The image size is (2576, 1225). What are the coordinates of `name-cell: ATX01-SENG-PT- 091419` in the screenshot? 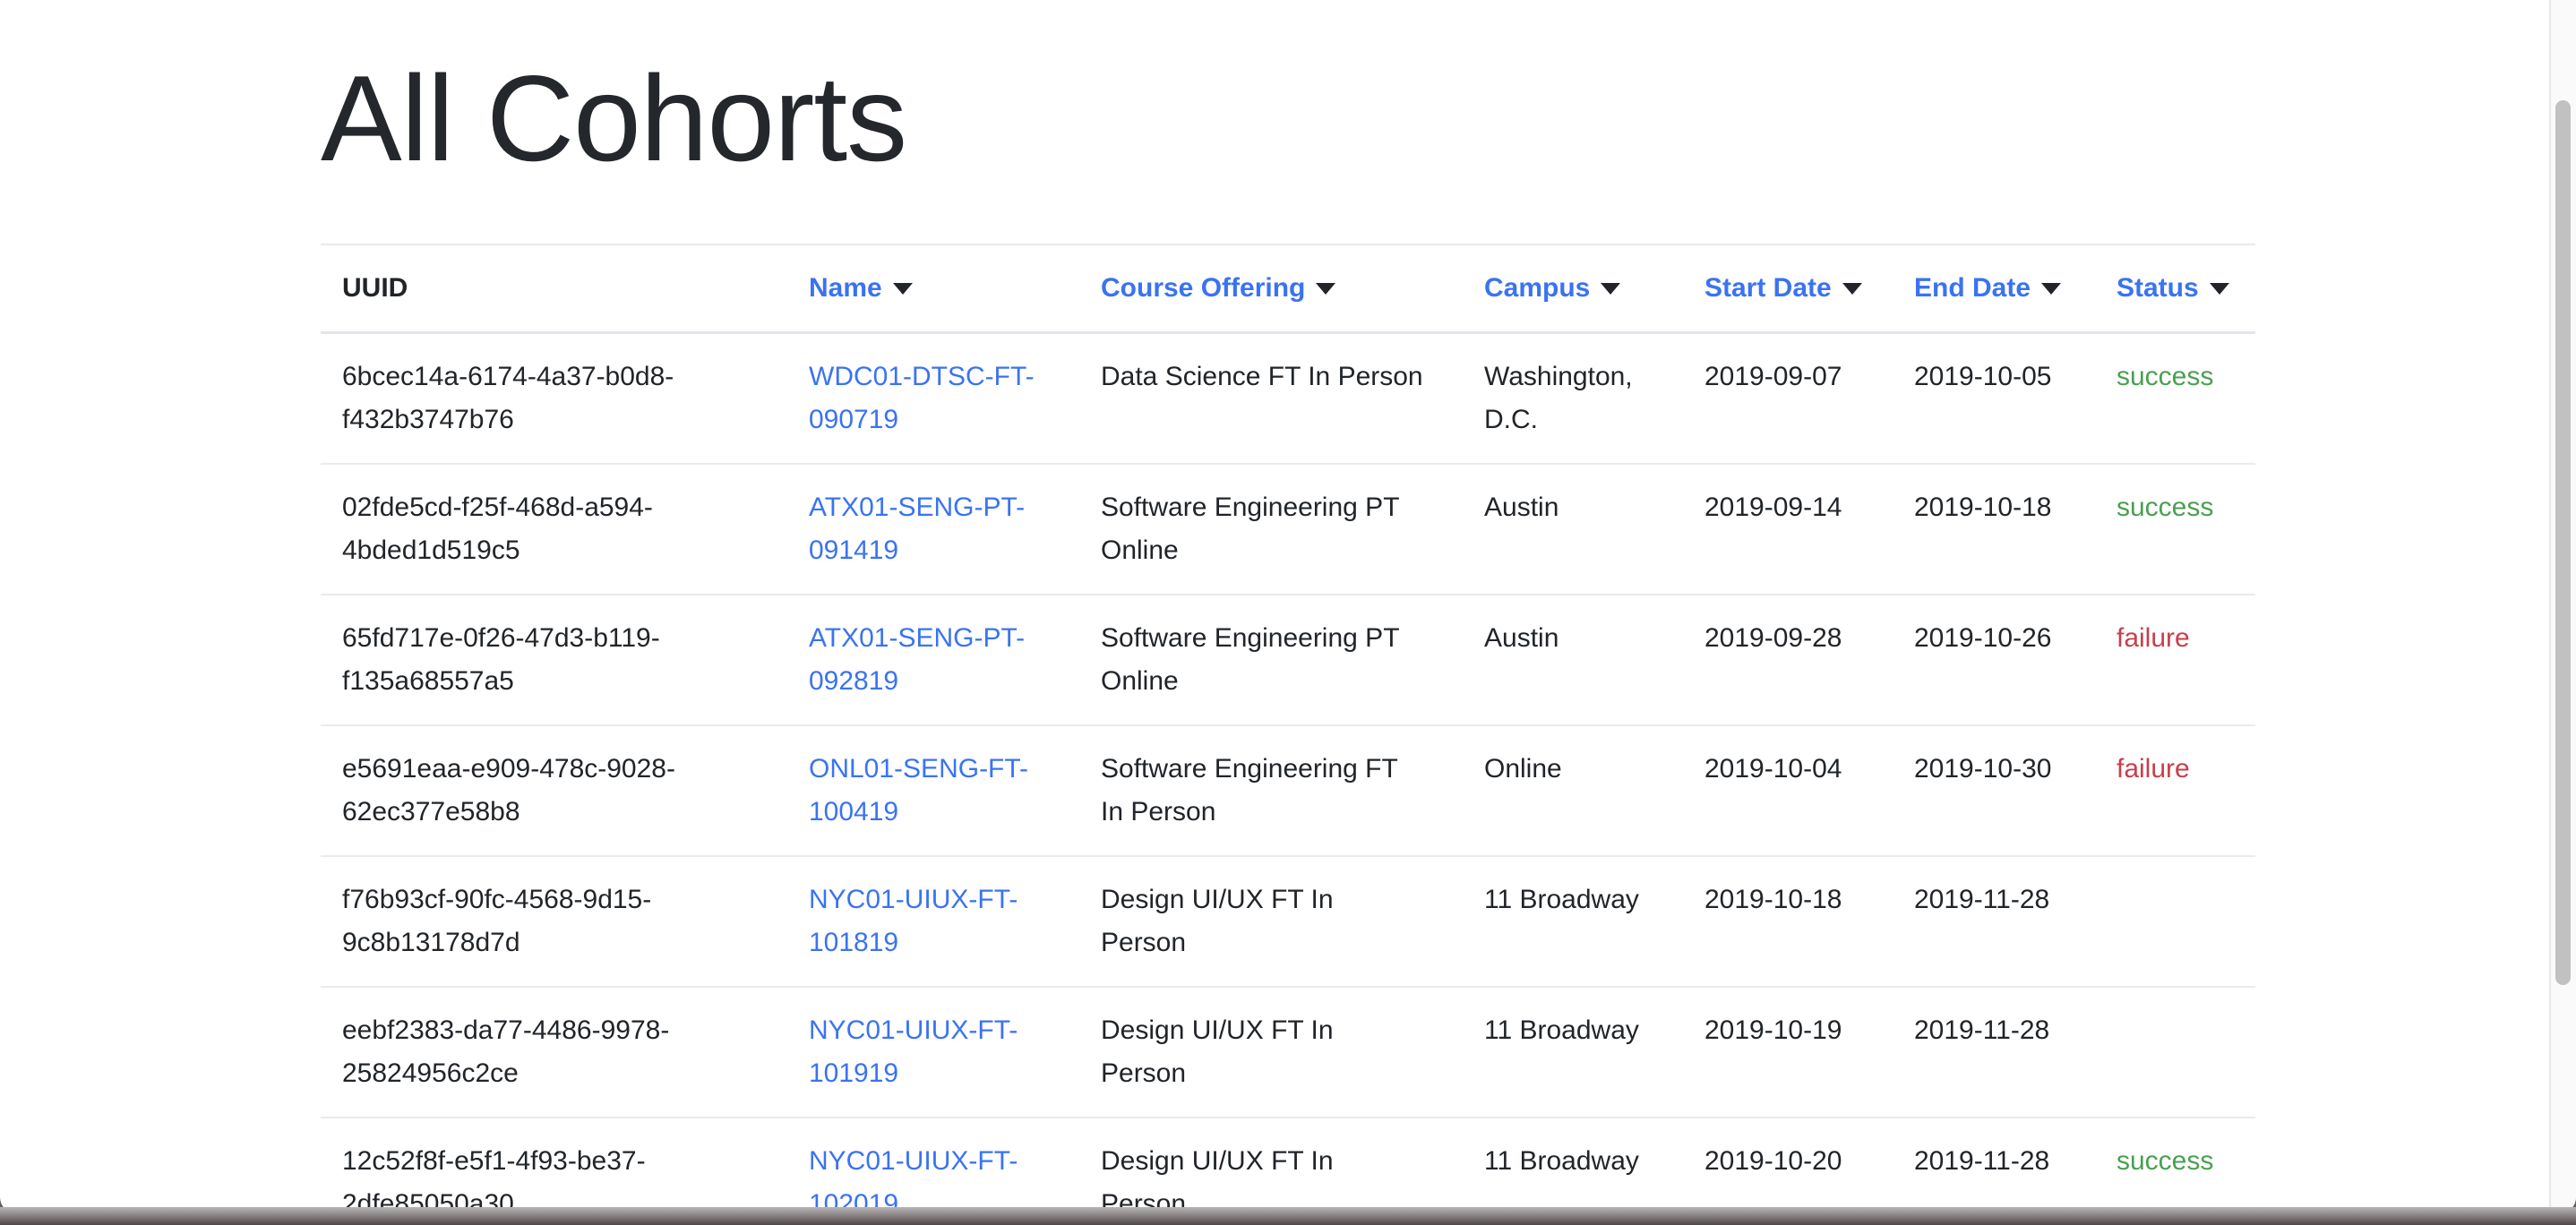 It's located at (933, 529).